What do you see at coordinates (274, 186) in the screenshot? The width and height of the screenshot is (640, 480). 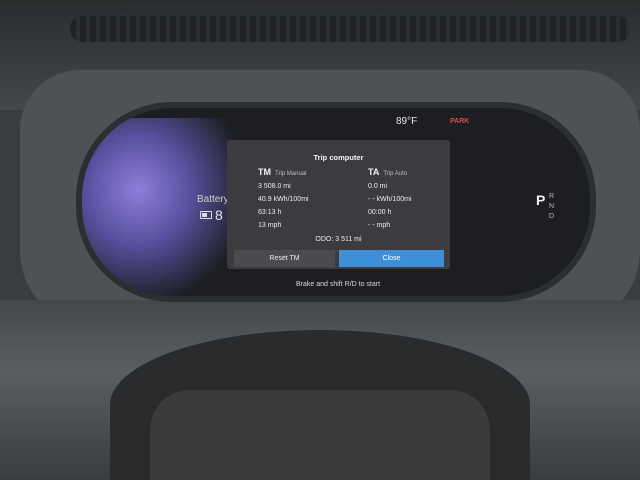 I see `trip-manual-distance: 3 508.0 mi` at bounding box center [274, 186].